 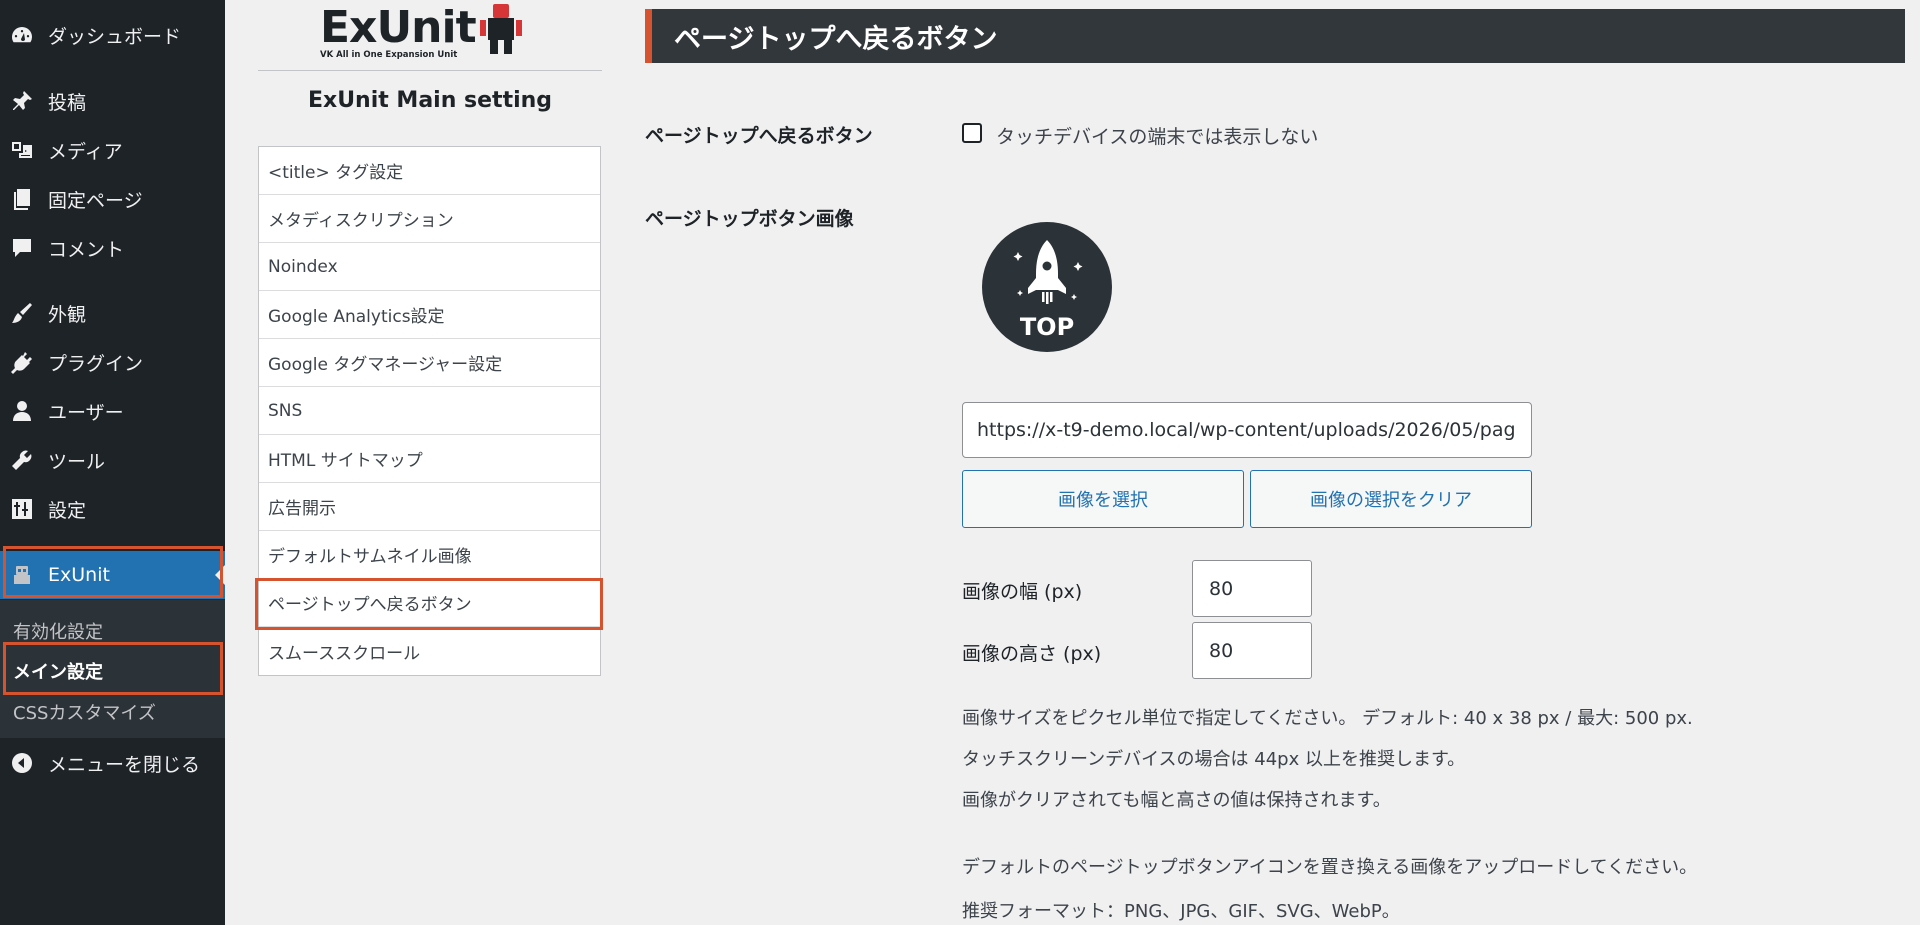 What do you see at coordinates (22, 101) in the screenshot?
I see `pin-icon` at bounding box center [22, 101].